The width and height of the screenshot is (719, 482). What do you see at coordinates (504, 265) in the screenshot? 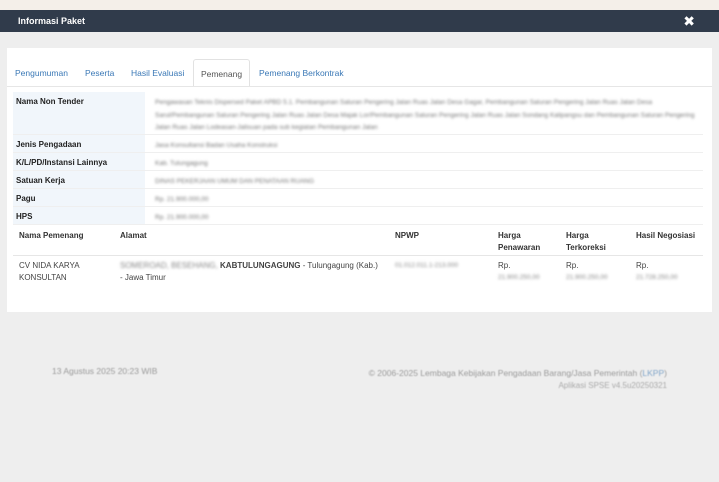
I see `harga-penawaran-currency: Rp.` at bounding box center [504, 265].